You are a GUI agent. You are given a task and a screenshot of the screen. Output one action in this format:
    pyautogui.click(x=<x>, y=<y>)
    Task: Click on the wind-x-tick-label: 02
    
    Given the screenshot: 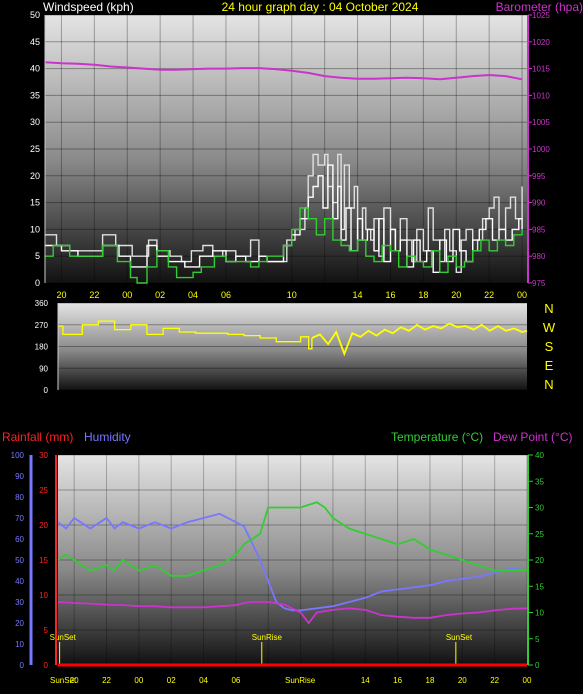 What is the action you would take?
    pyautogui.click(x=160, y=295)
    